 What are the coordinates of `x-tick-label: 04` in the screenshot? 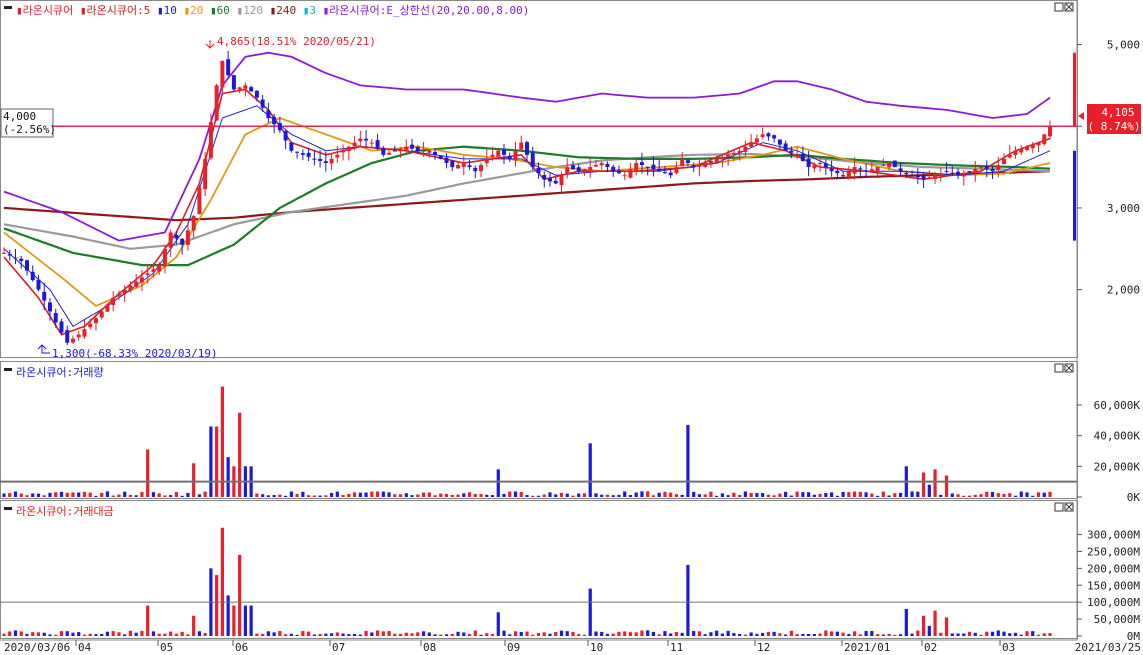 It's located at (85, 647).